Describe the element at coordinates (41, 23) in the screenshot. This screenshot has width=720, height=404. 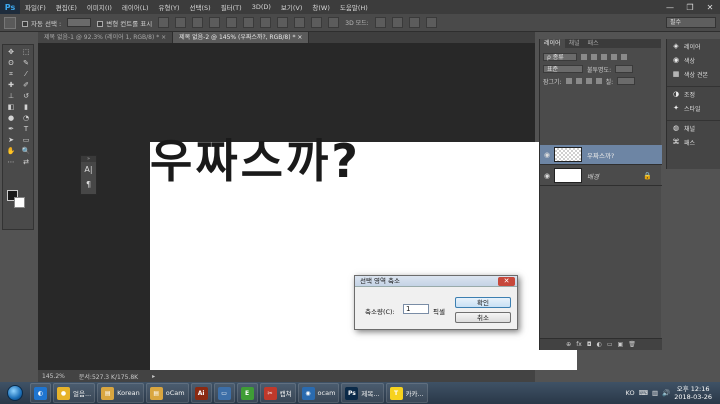
I see `auto-select-option: 자동 선택 :` at that location.